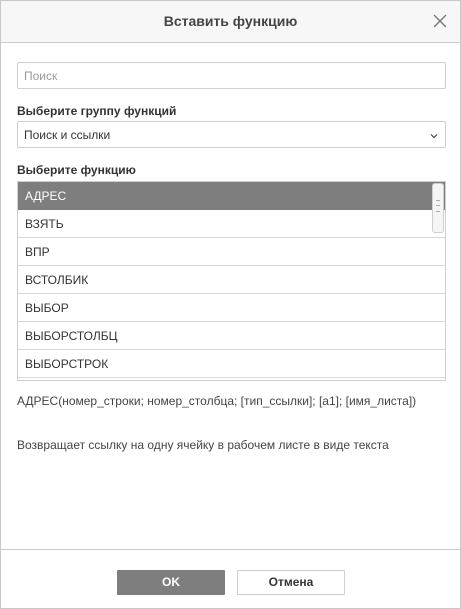 Image resolution: width=461 pixels, height=609 pixels. I want to click on function-item: АДРЕС, so click(231, 196).